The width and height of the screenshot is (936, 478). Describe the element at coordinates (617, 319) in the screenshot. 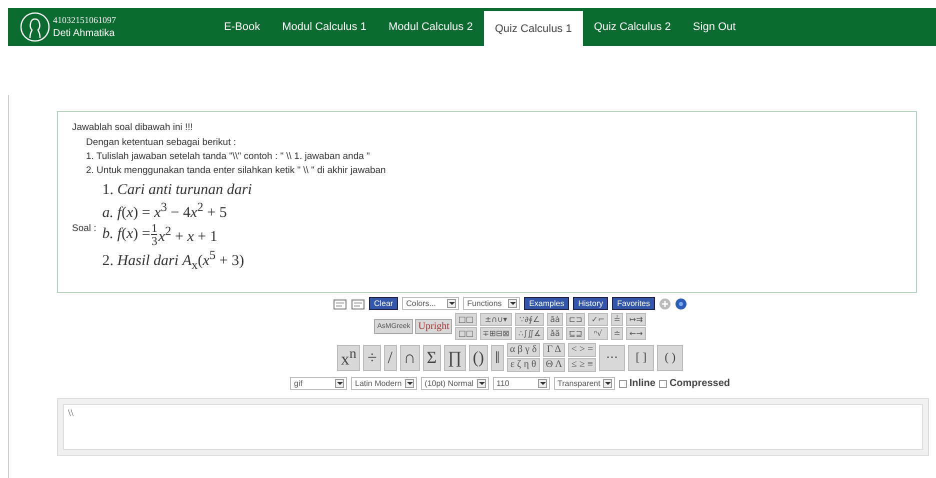

I see `symbol-button: ≟` at that location.